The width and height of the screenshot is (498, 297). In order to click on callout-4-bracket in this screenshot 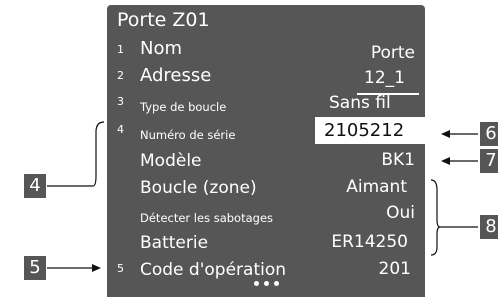, I will do `click(98, 154)`.